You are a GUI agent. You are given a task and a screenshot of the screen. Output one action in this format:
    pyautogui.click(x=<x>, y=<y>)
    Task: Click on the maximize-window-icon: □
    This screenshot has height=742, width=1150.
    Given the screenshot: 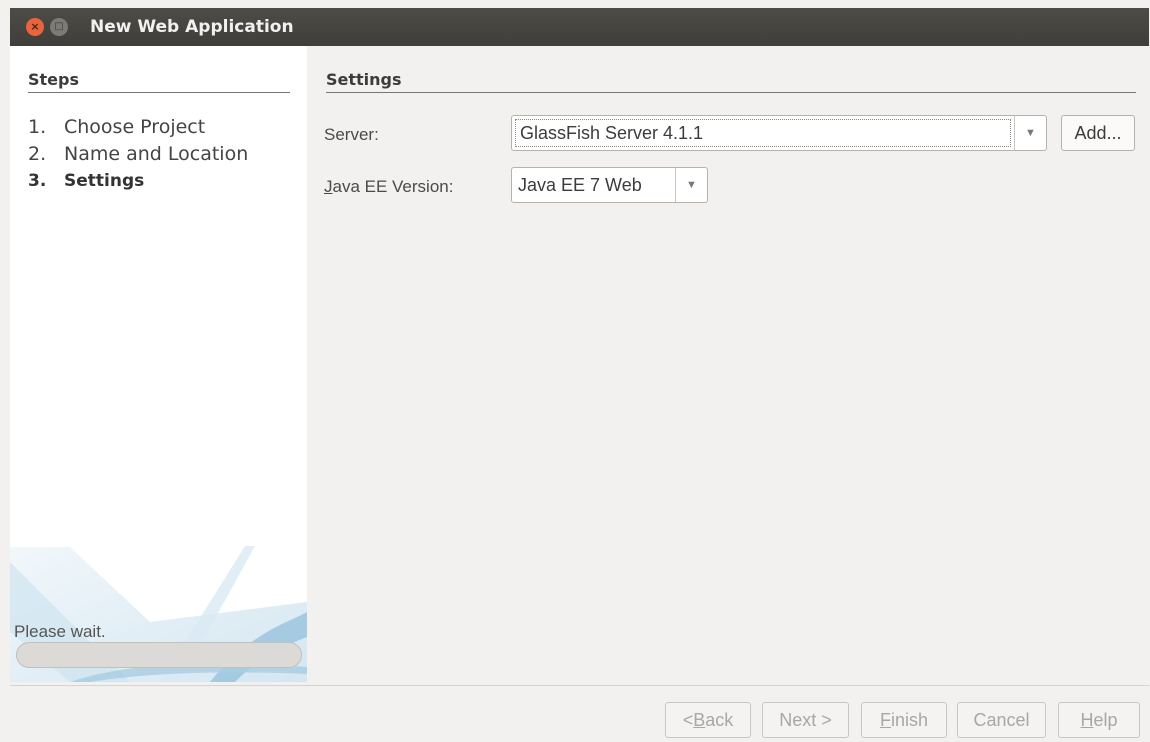 What is the action you would take?
    pyautogui.click(x=59, y=27)
    